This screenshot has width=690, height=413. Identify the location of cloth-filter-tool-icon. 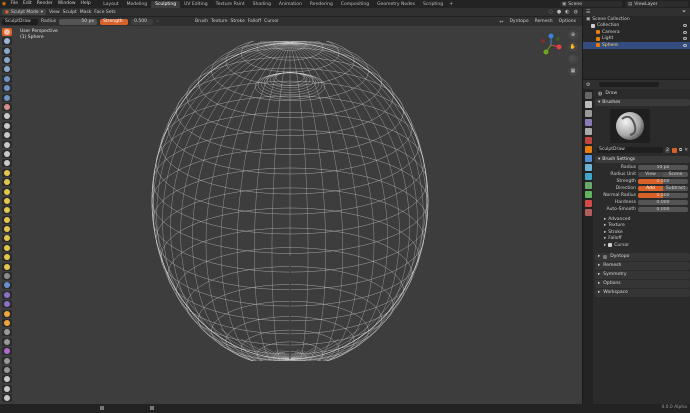
(7, 388).